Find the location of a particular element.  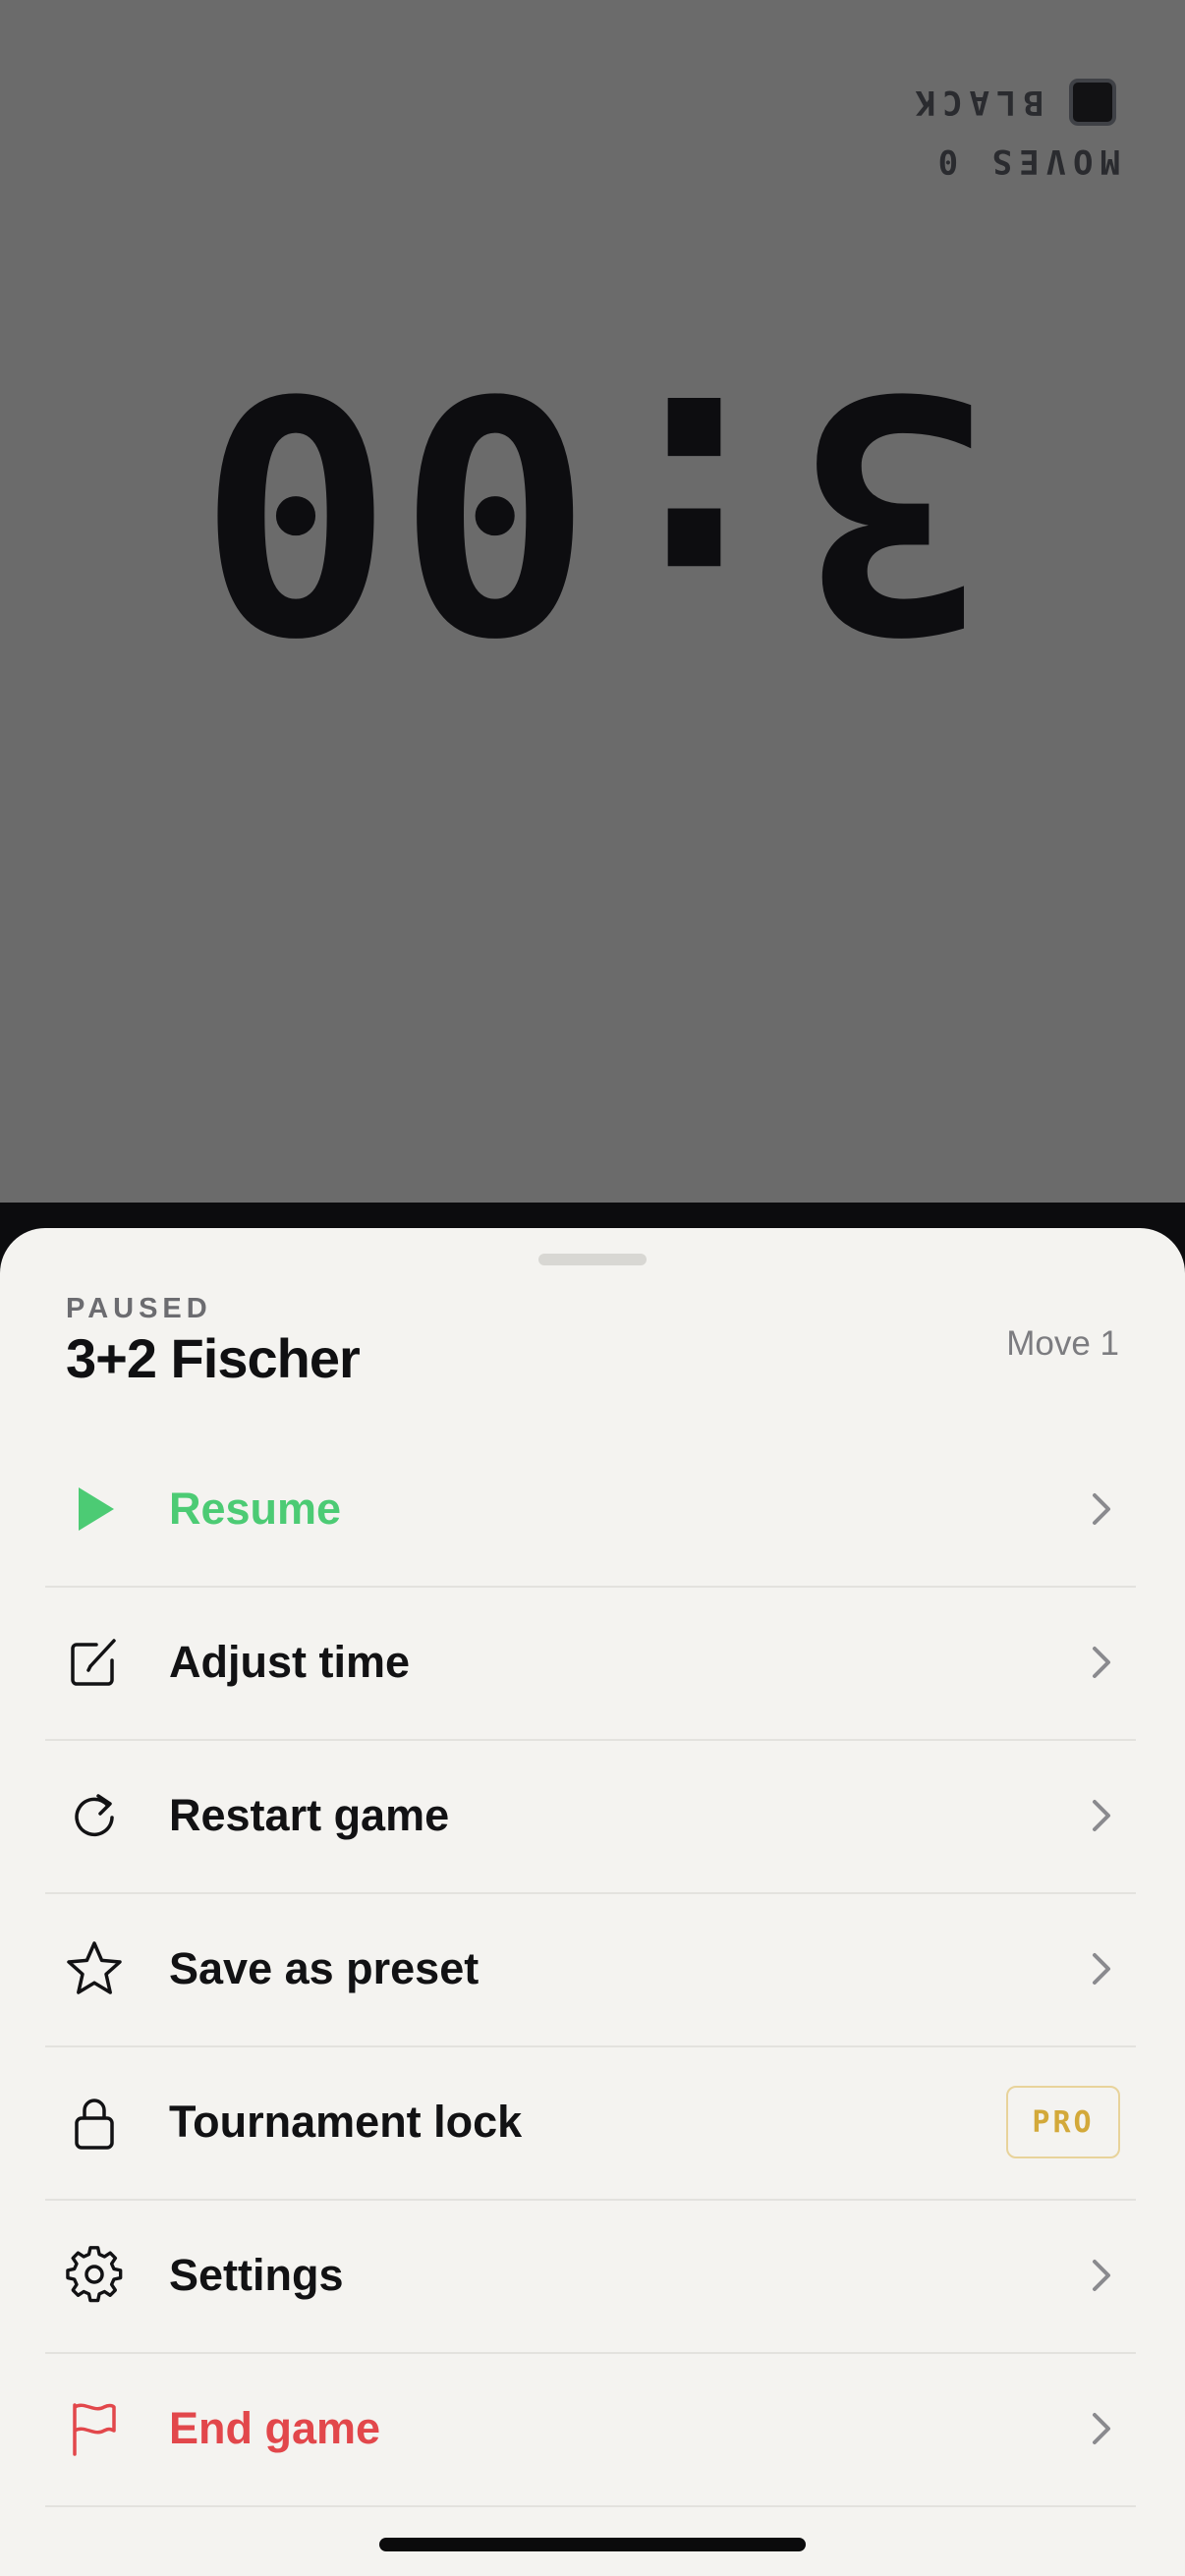

menu-item-end-game: End game is located at coordinates (591, 2429).